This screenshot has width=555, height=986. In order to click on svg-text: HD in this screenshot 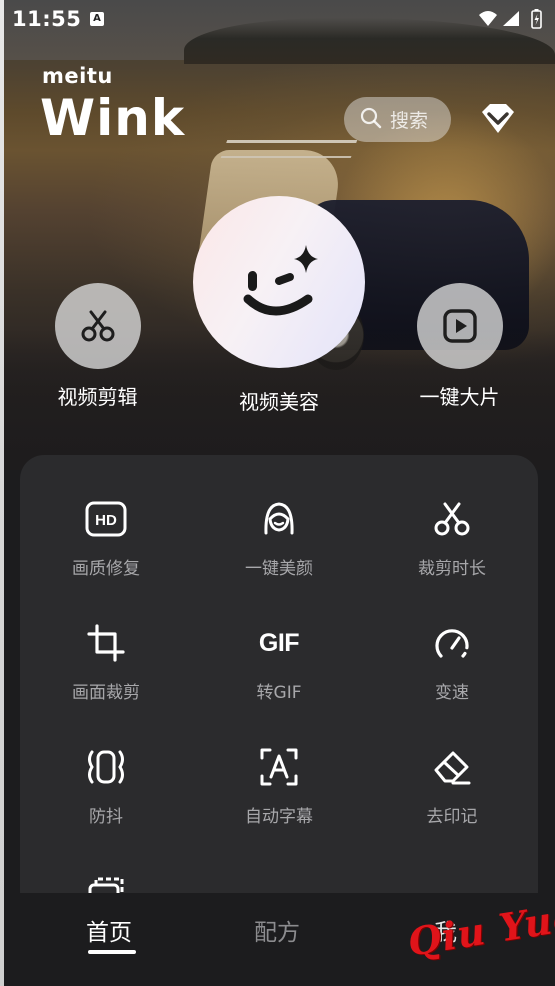, I will do `click(106, 520)`.